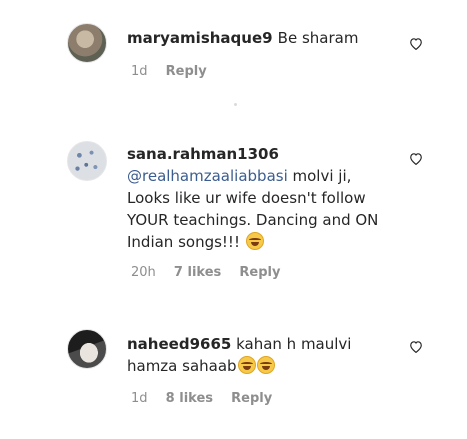 Image resolution: width=467 pixels, height=439 pixels. I want to click on comment-body: naheed9665 kahan h maulvi hamza sahaab, so click(239, 355).